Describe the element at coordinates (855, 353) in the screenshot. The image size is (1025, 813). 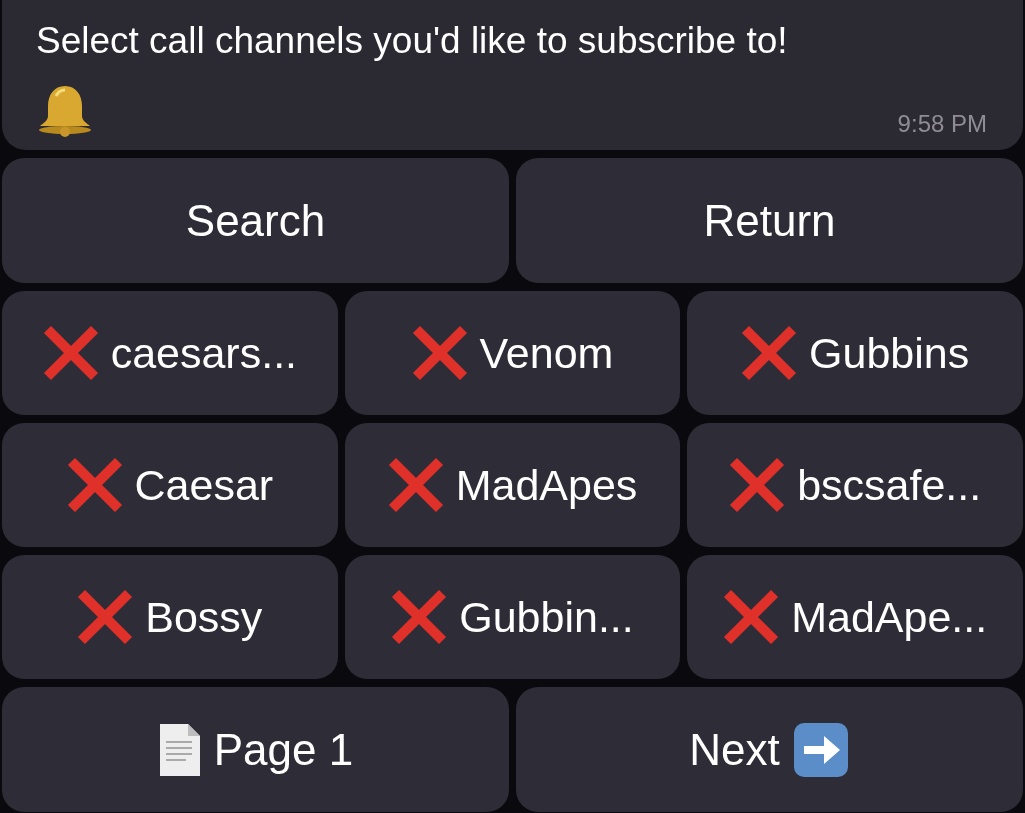
I see `channel-button: Gubbins` at that location.